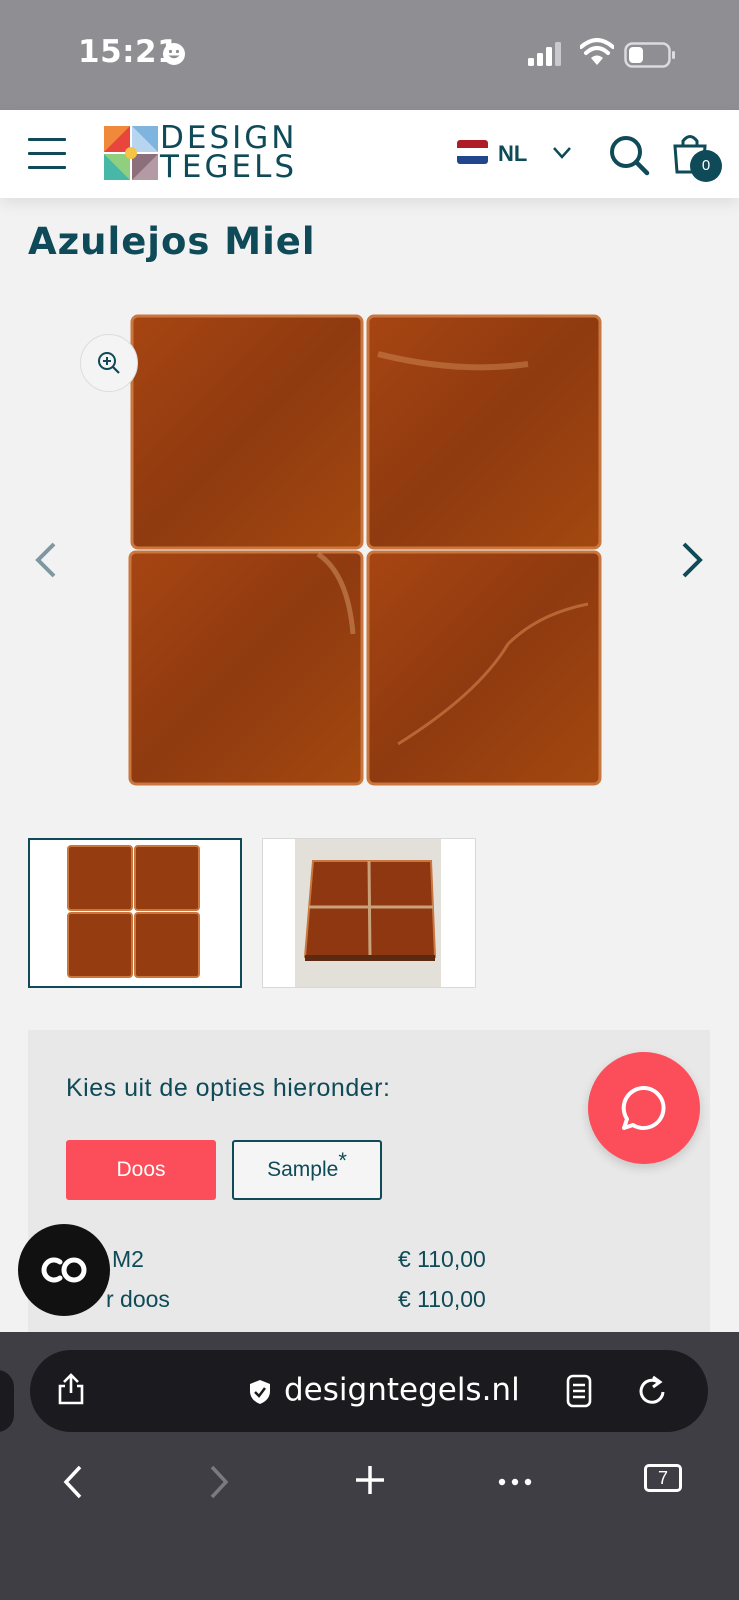 This screenshot has width=739, height=1600. What do you see at coordinates (629, 155) in the screenshot?
I see `search-icon` at bounding box center [629, 155].